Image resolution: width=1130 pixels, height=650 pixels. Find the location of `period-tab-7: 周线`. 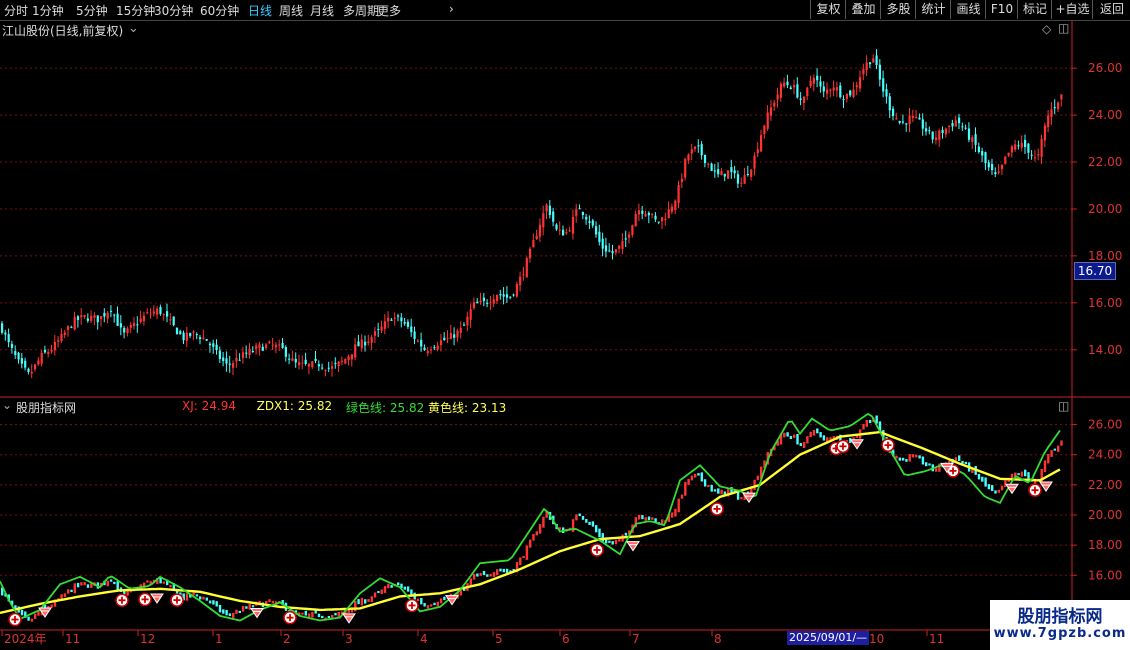

period-tab-7: 周线 is located at coordinates (291, 10).